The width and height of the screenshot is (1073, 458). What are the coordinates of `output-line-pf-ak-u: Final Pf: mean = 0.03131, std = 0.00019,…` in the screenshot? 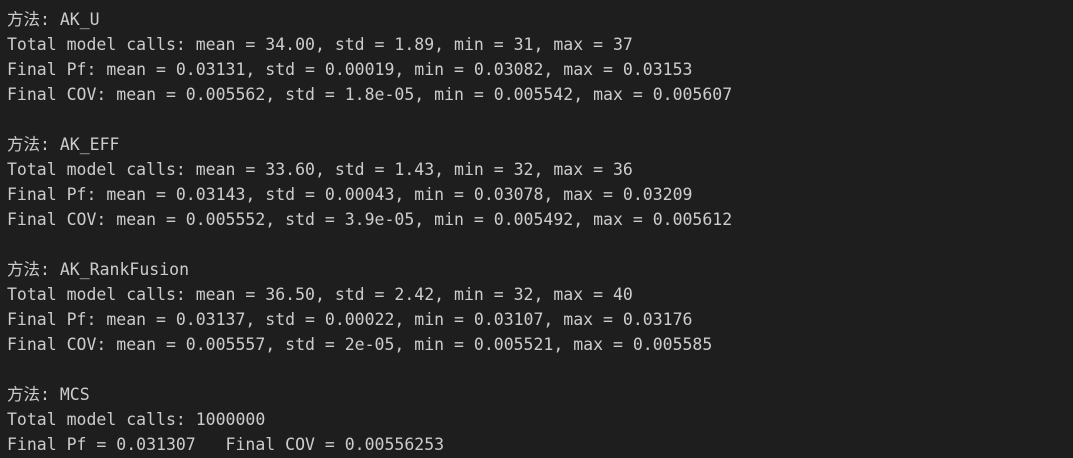 It's located at (350, 69).